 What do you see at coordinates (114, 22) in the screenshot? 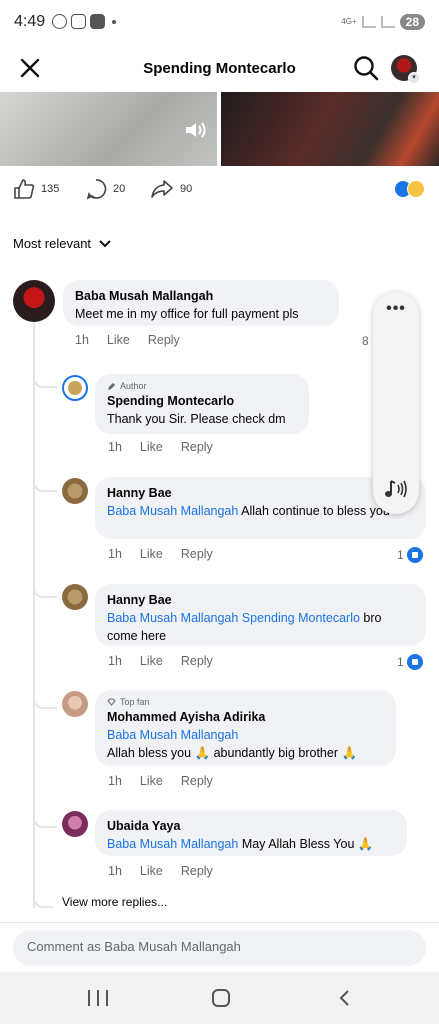
I see `more-notifications-dot` at bounding box center [114, 22].